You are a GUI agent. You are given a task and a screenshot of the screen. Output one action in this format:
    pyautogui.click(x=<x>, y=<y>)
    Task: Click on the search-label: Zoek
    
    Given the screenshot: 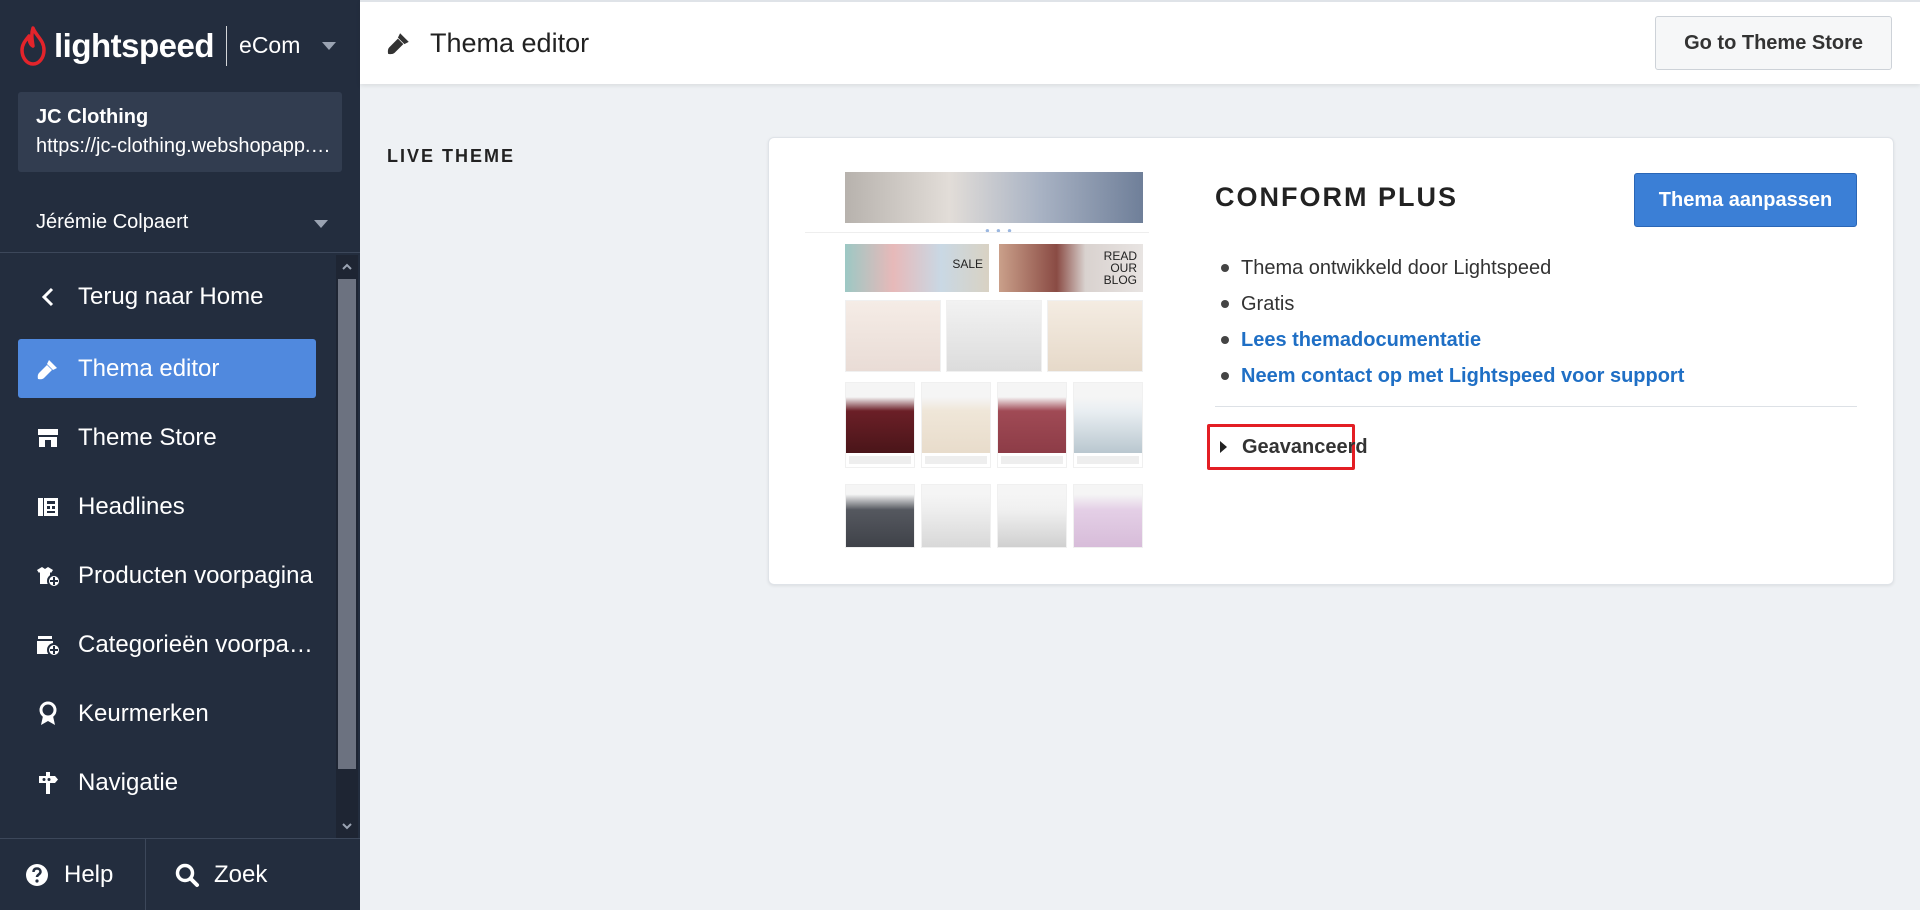 What is the action you would take?
    pyautogui.click(x=241, y=874)
    